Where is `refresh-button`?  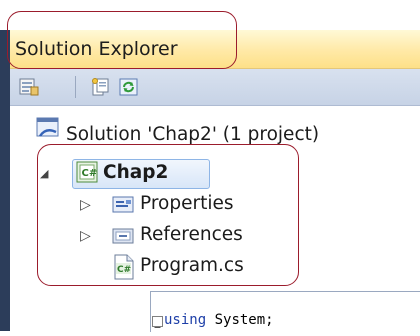 refresh-button is located at coordinates (129, 87).